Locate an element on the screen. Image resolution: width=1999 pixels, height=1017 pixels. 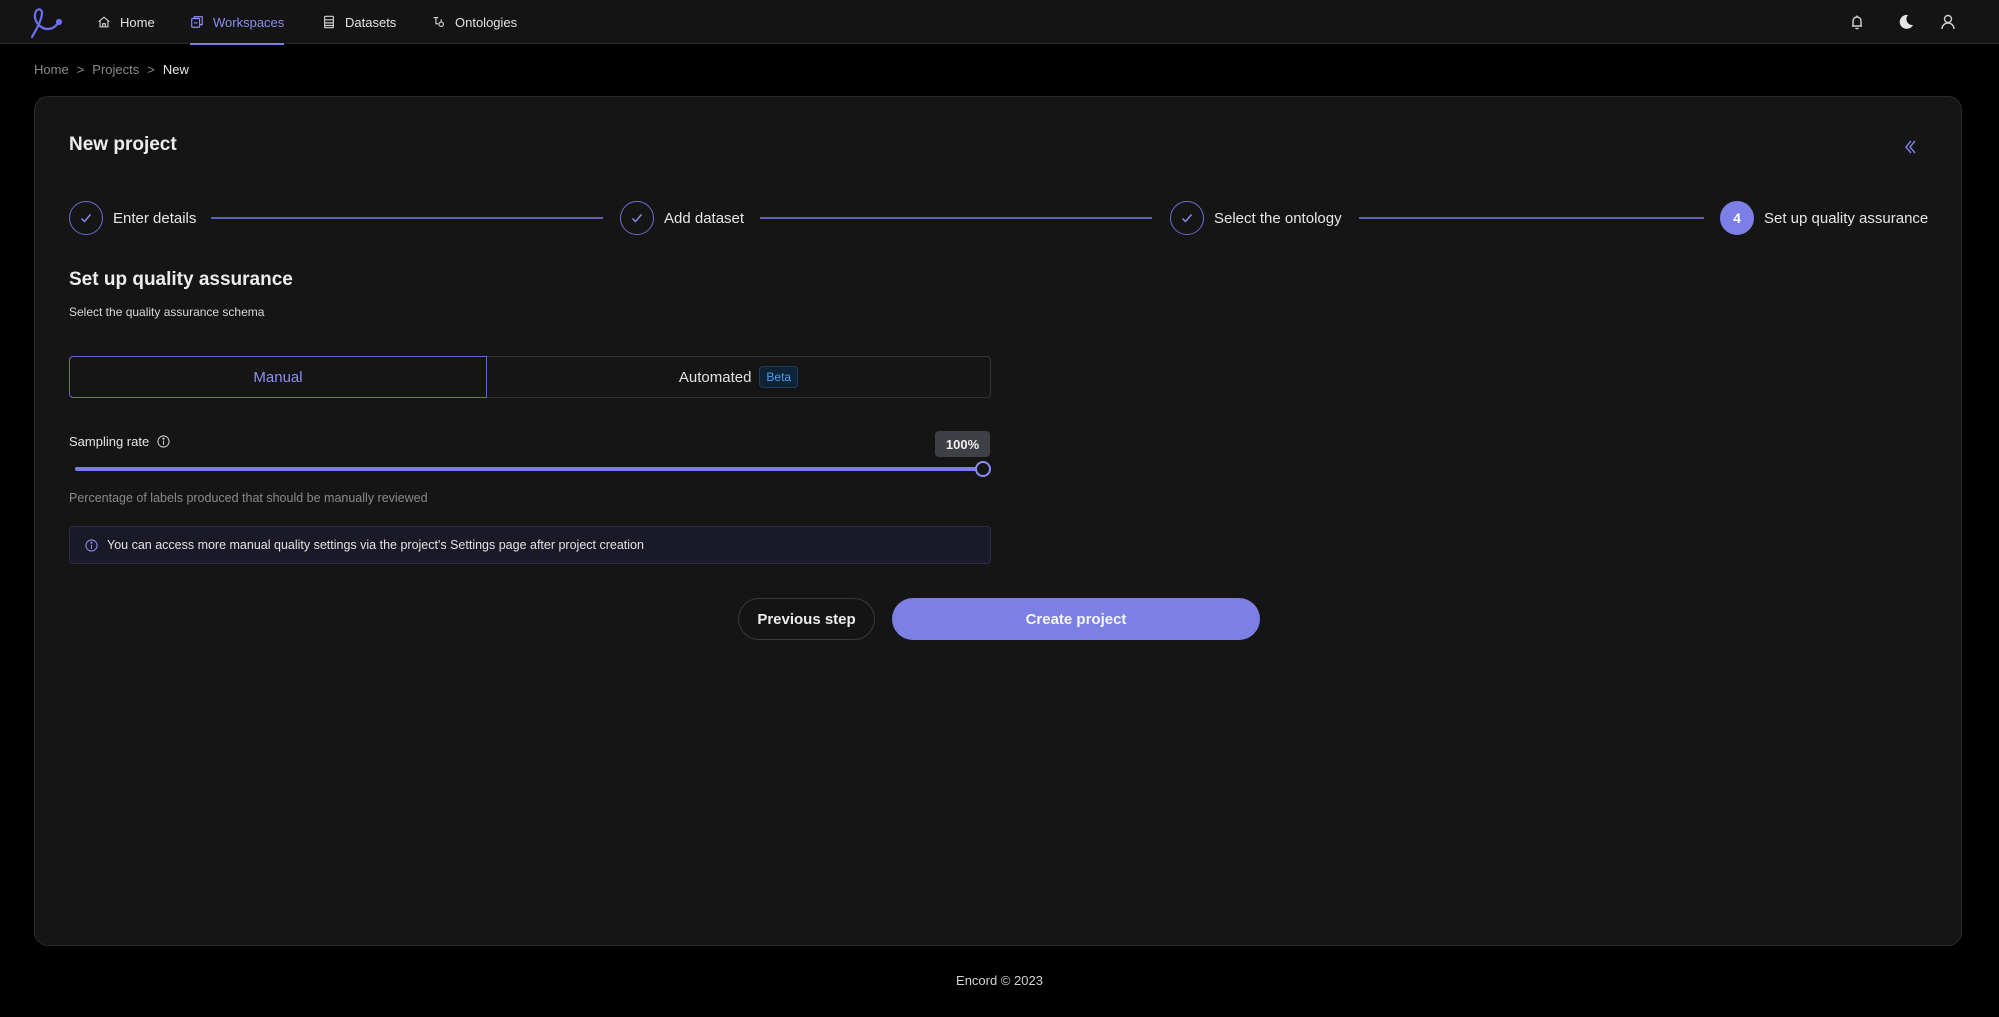
sampling-rate-slider is located at coordinates (533, 469).